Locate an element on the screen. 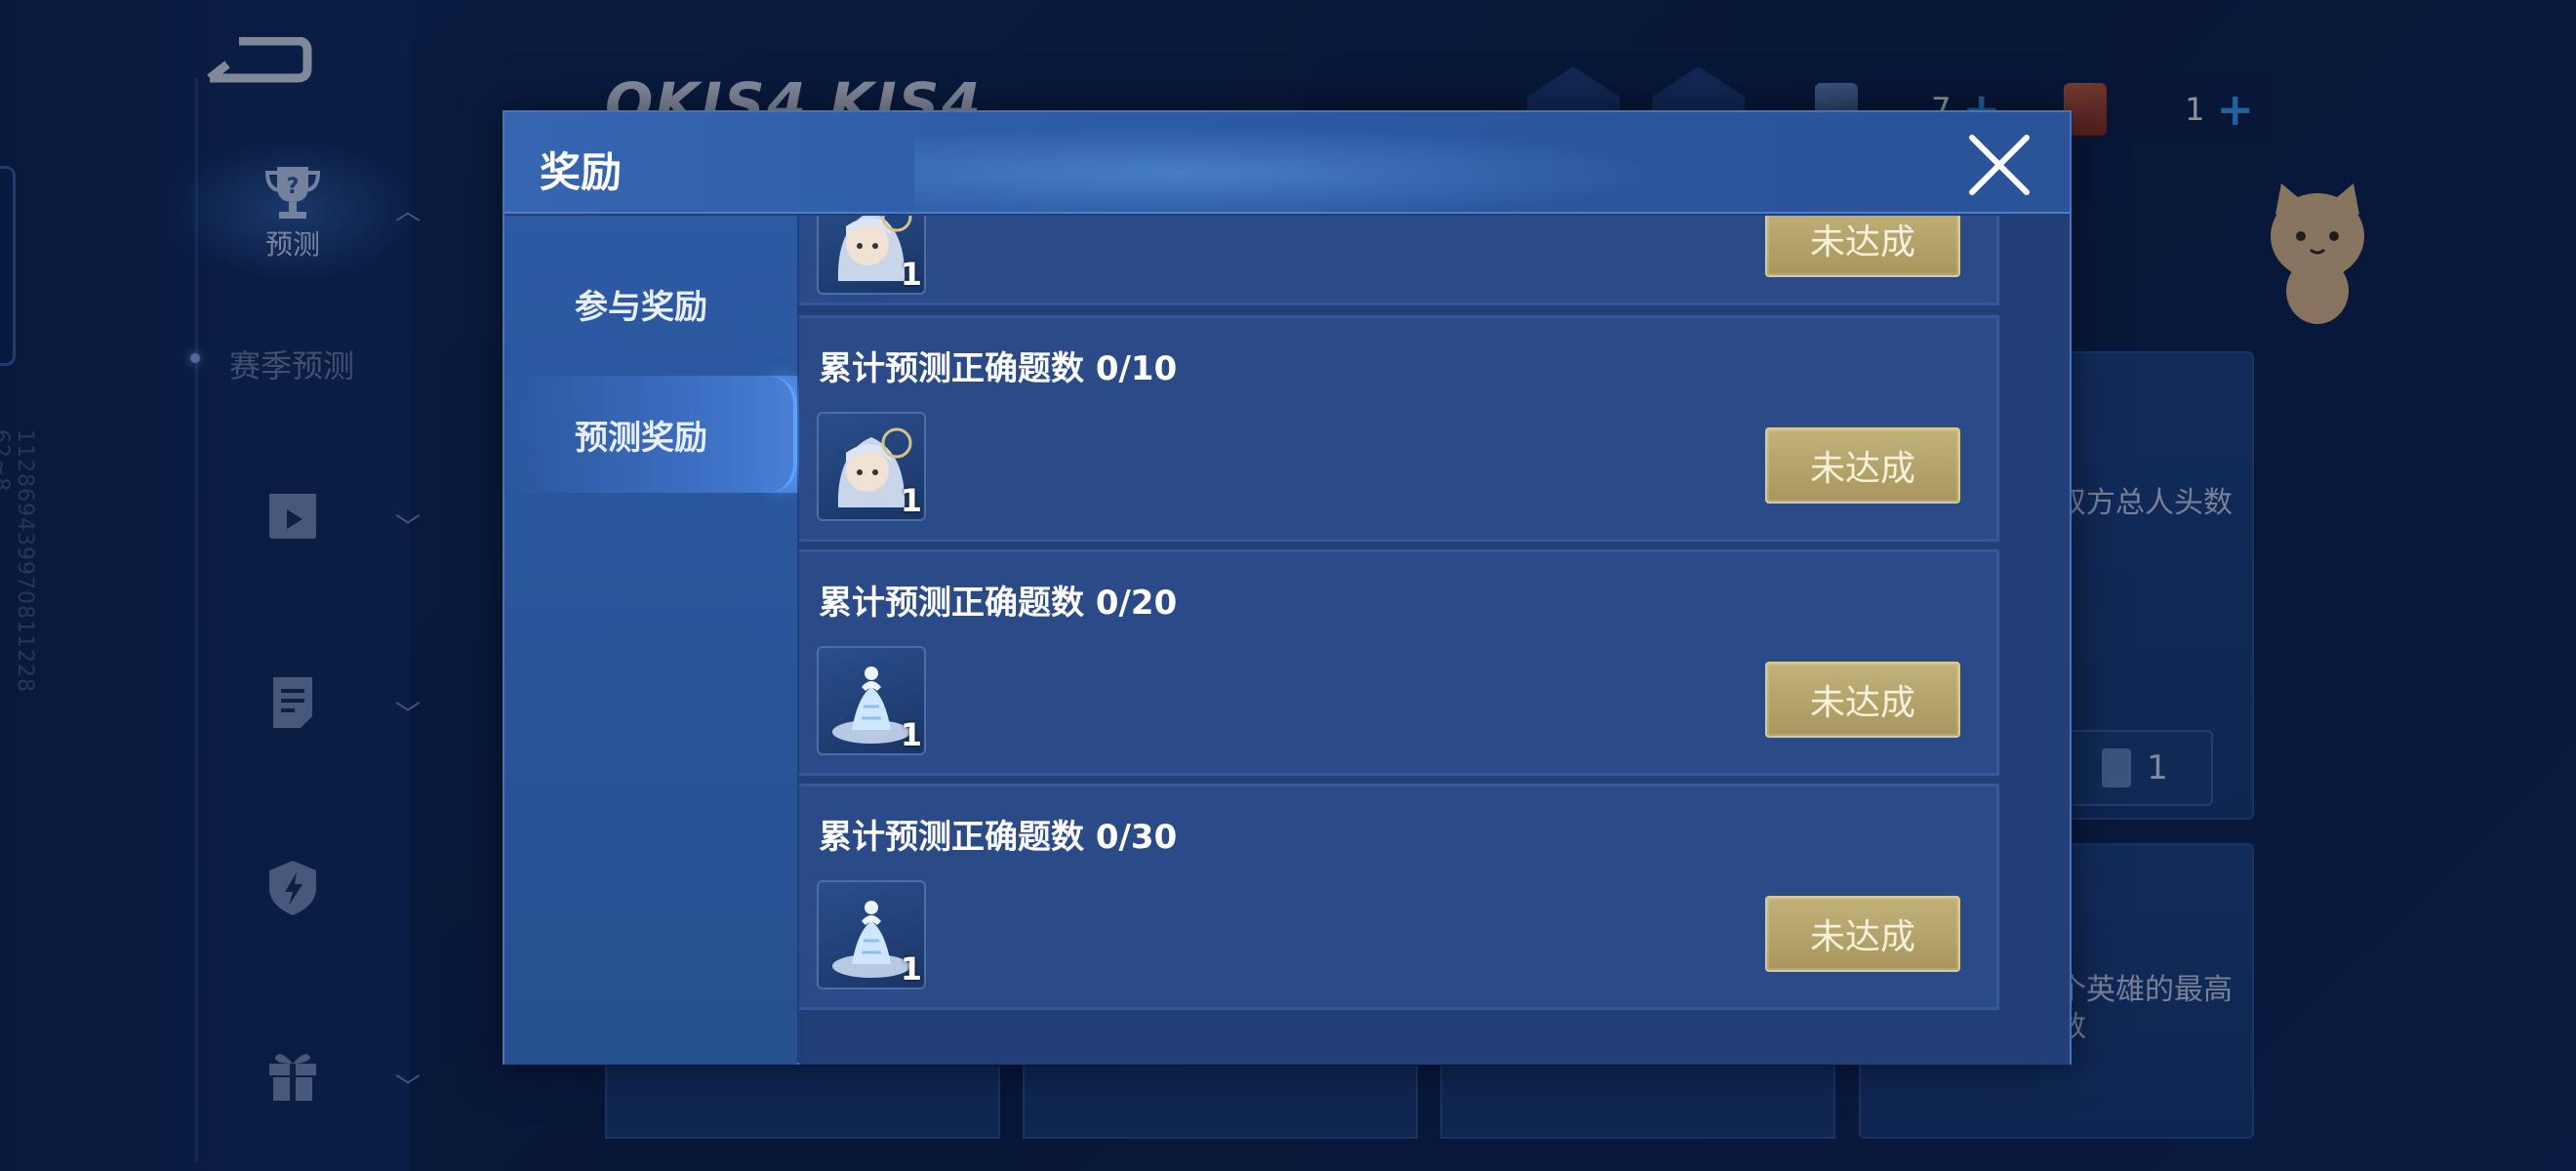  close-button is located at coordinates (2000, 165).